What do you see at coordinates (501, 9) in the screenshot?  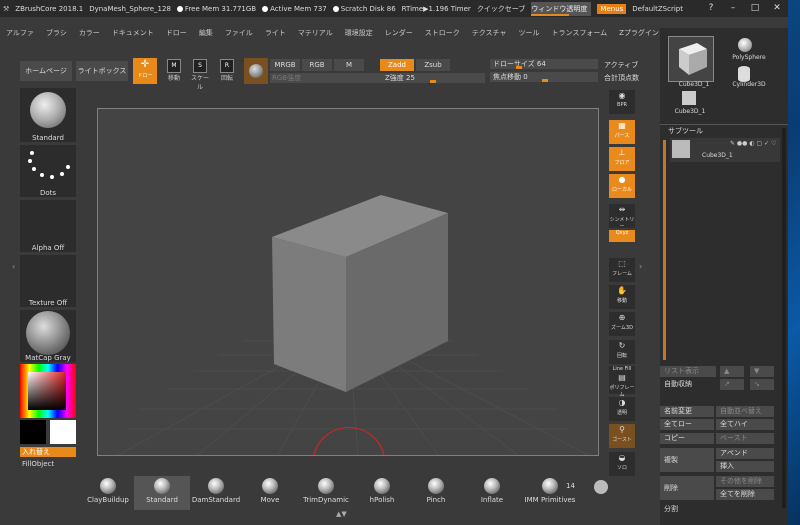 I see `quicksave-button: クイックセーブ` at bounding box center [501, 9].